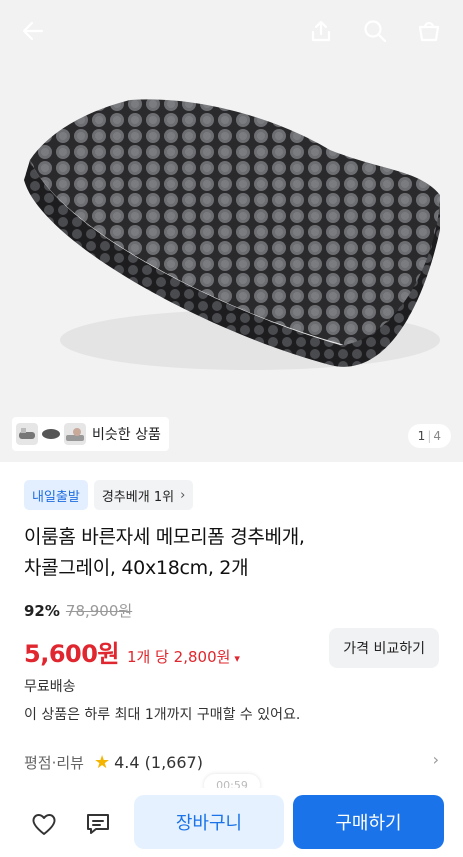  I want to click on rating-review-row: 평점·리뷰 ★ 4.4 (1,667) ›, so click(231, 762).